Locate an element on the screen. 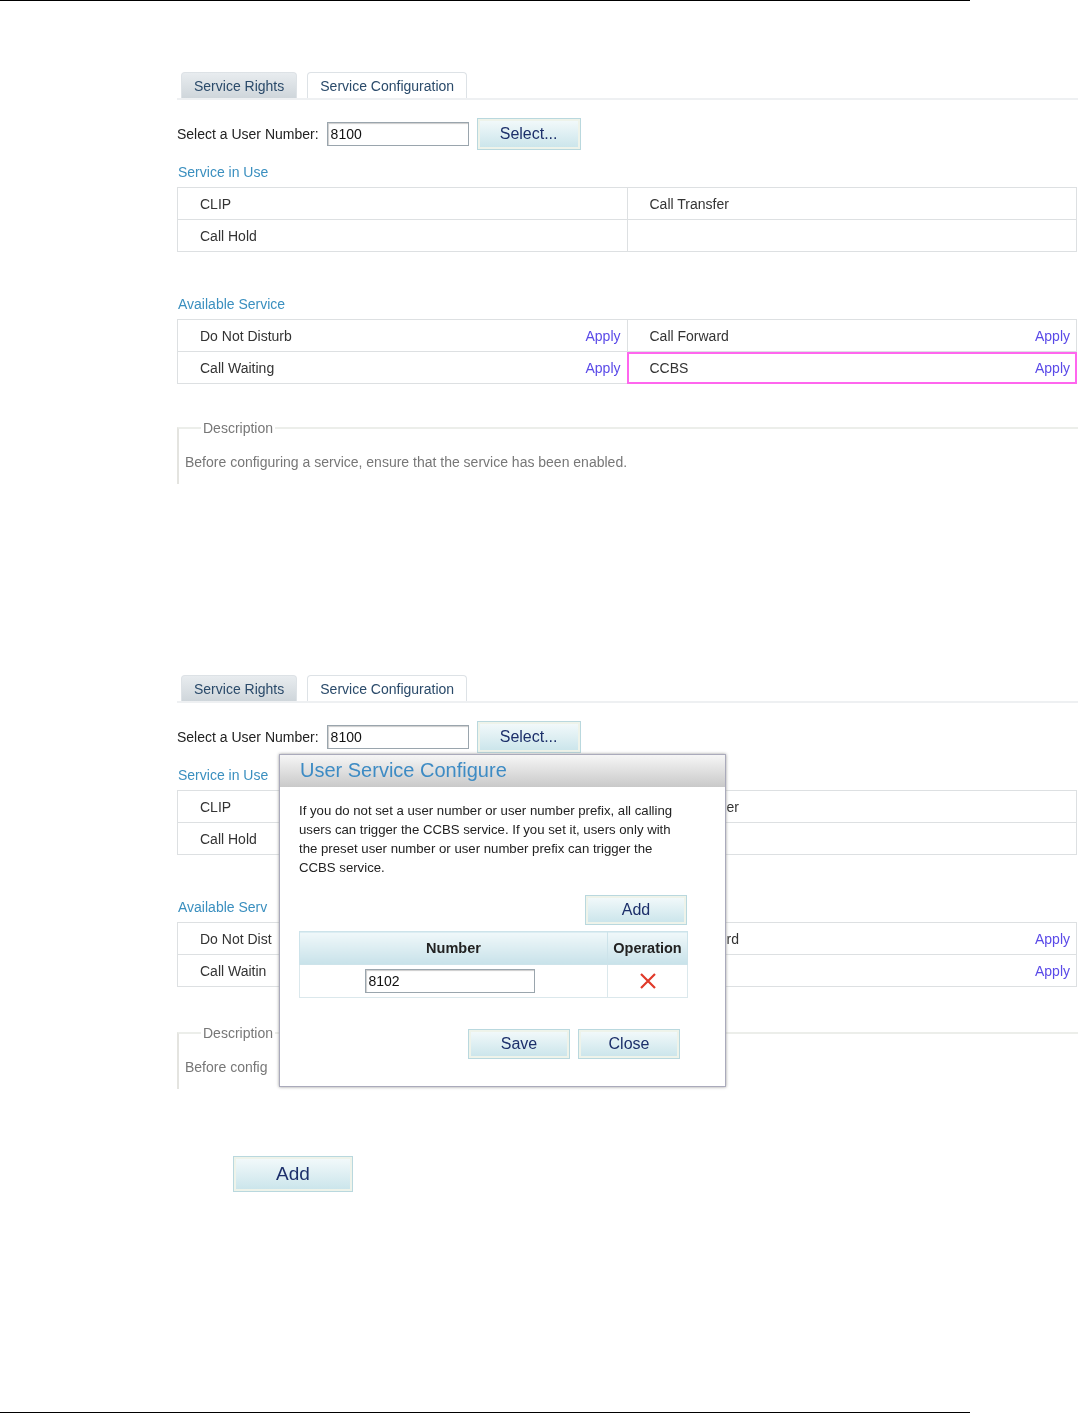 This screenshot has height=1414, width=1079. description-text: Before configuring a service, ensure that the service has been enabled. is located at coordinates (406, 462).